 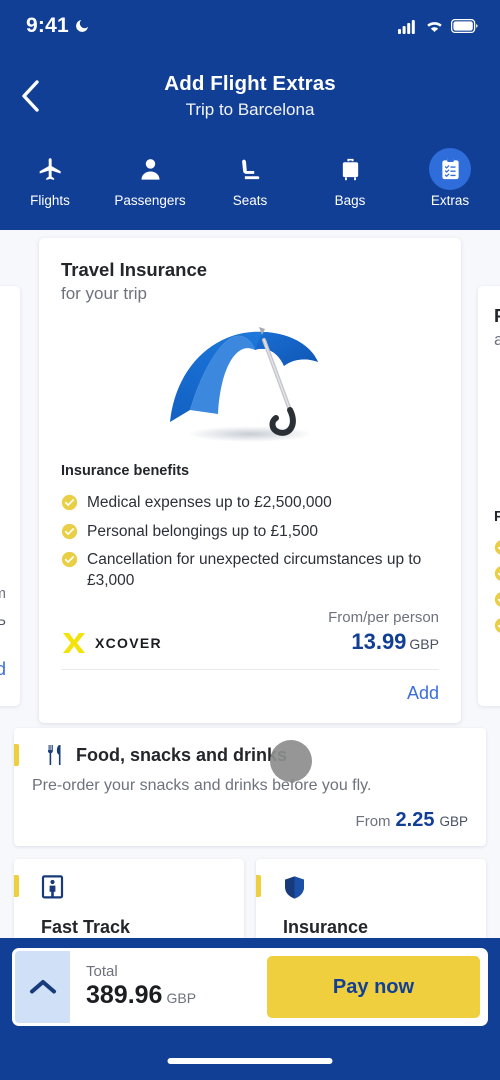 I want to click on add-insurance-button: Add, so click(x=423, y=693).